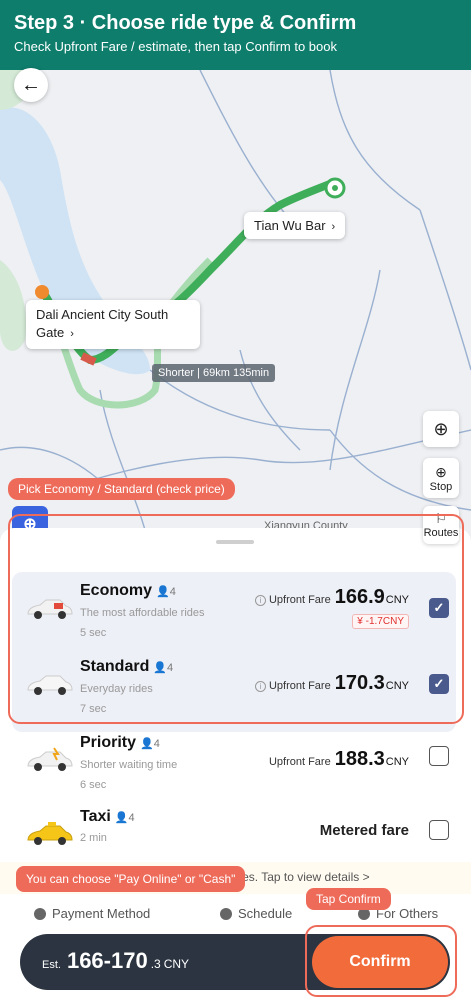  I want to click on annotation-confirm: Tap Confirm, so click(348, 899).